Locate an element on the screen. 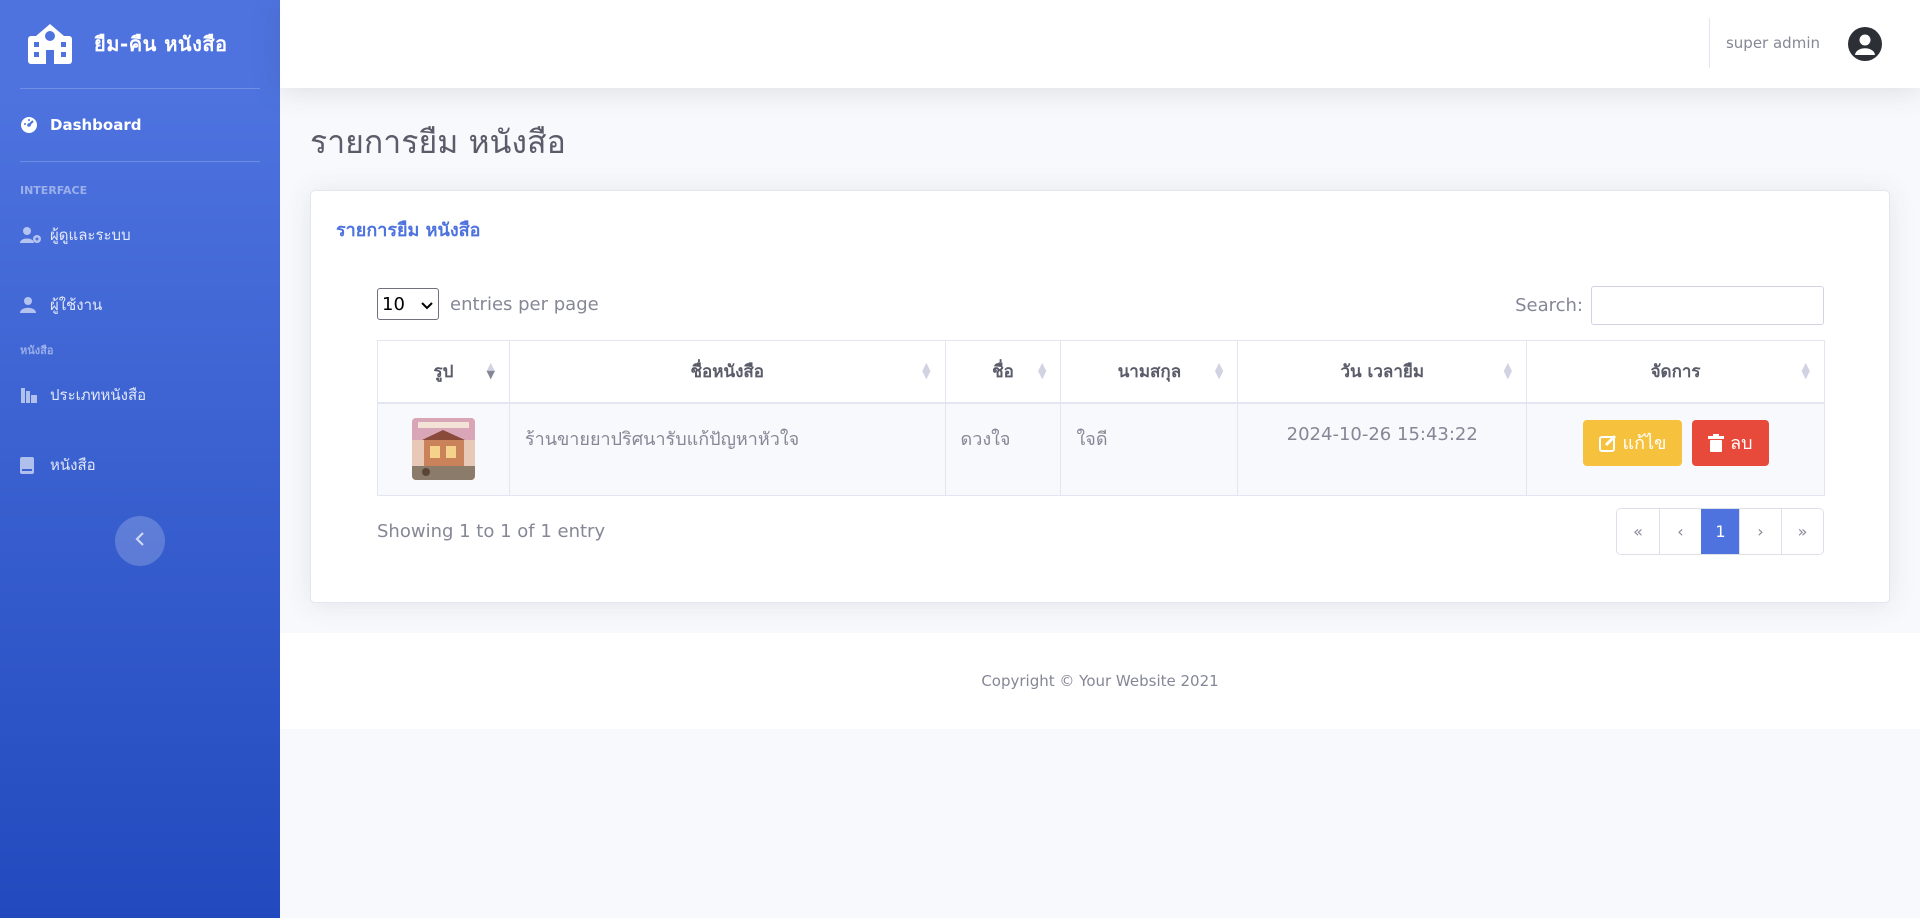 This screenshot has height=918, width=1920. first-page-button: « is located at coordinates (1638, 531).